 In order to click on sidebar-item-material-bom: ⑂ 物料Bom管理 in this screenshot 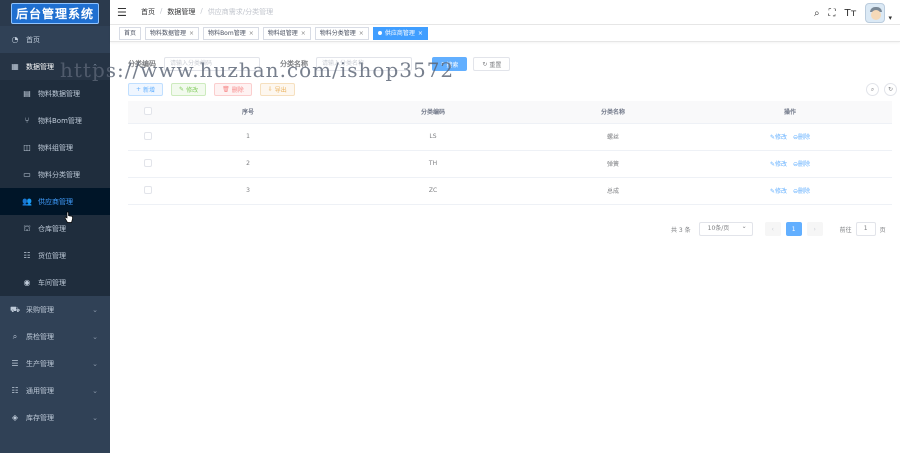, I will do `click(55, 120)`.